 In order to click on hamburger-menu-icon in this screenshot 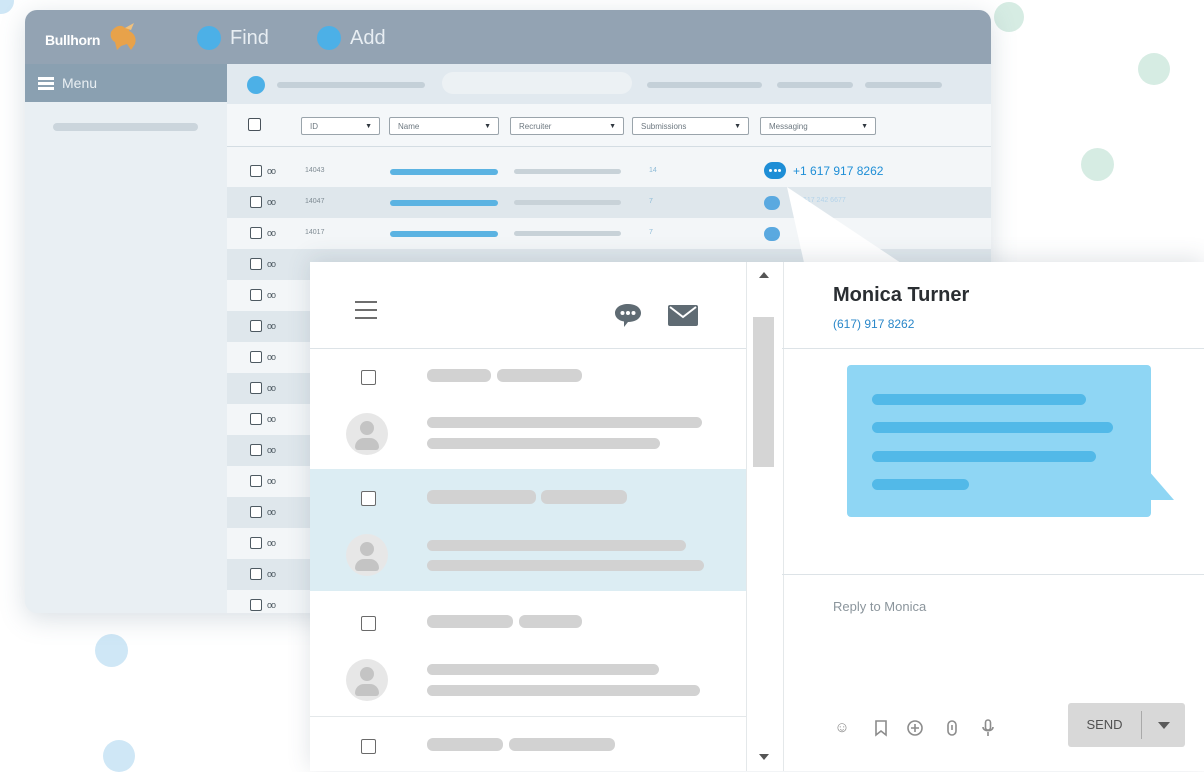, I will do `click(366, 310)`.